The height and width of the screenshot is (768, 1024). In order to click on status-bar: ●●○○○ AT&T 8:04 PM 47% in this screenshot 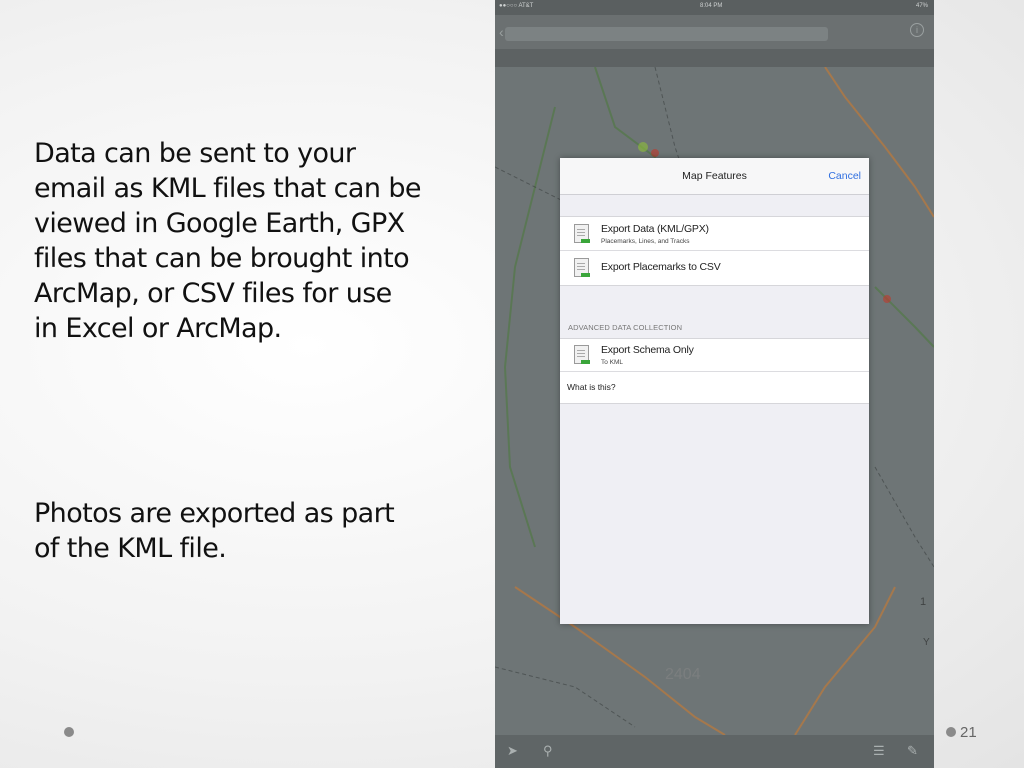, I will do `click(714, 7)`.